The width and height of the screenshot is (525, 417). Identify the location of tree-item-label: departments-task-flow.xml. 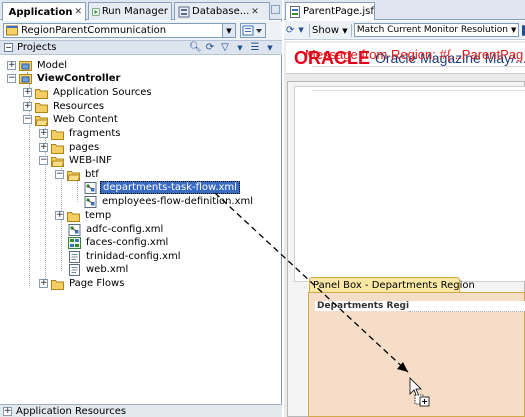
(170, 187).